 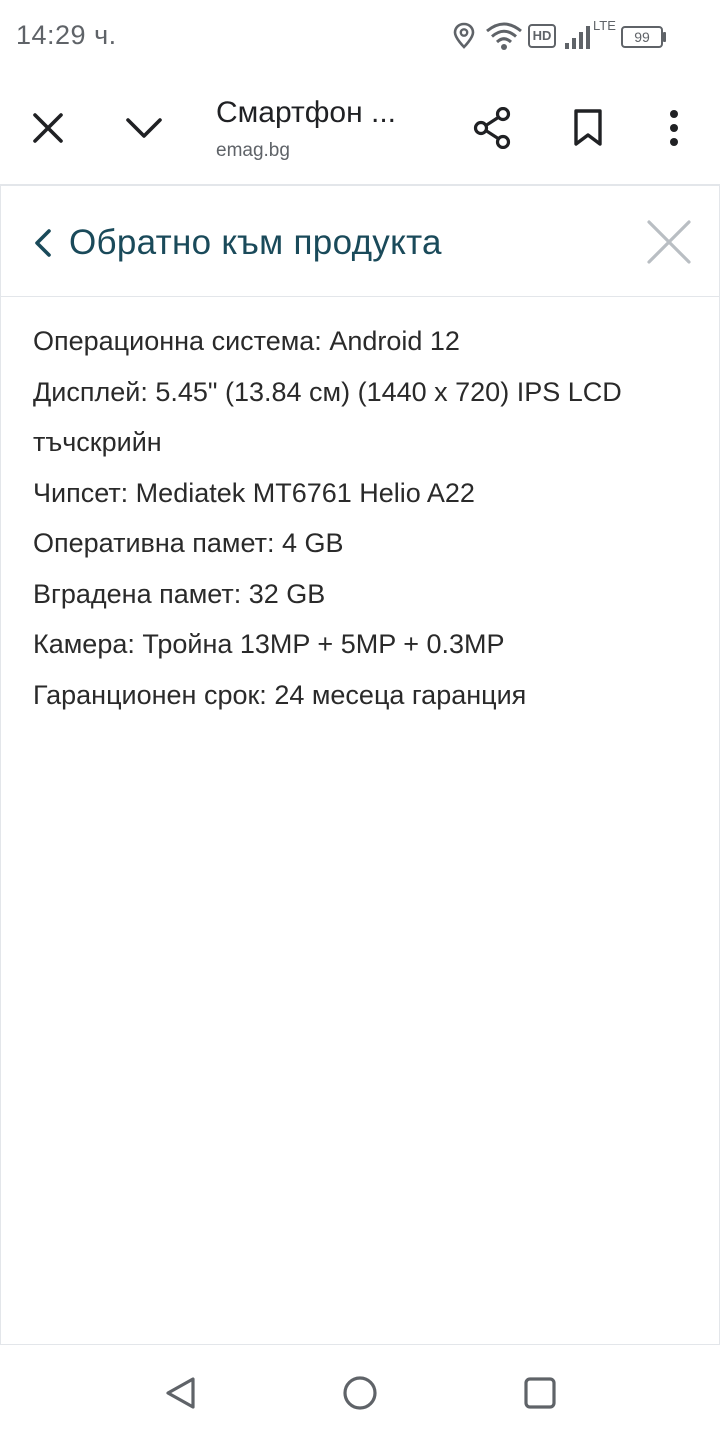 I want to click on bookmark-button, so click(x=588, y=128).